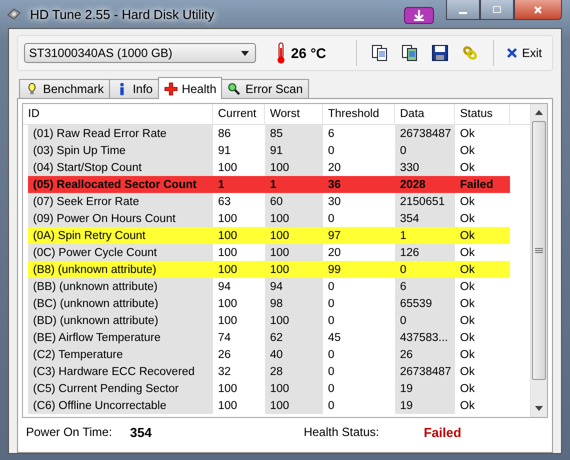 This screenshot has height=460, width=570. I want to click on table-cell: 97, so click(359, 235).